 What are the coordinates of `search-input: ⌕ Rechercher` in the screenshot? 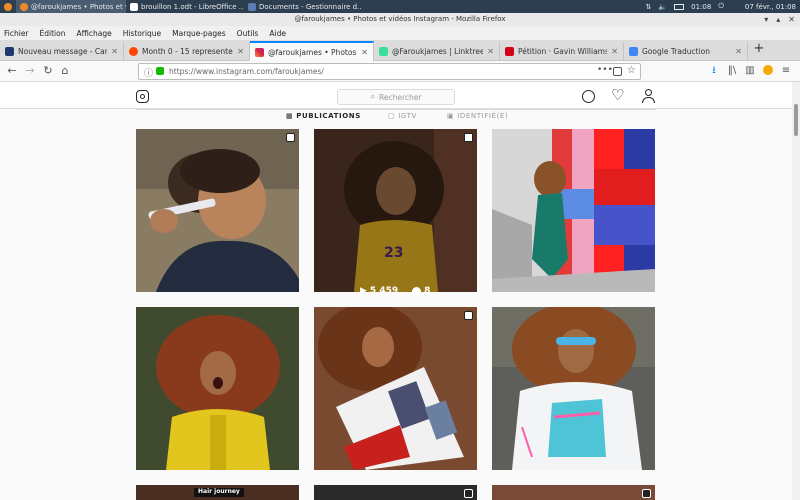 It's located at (396, 97).